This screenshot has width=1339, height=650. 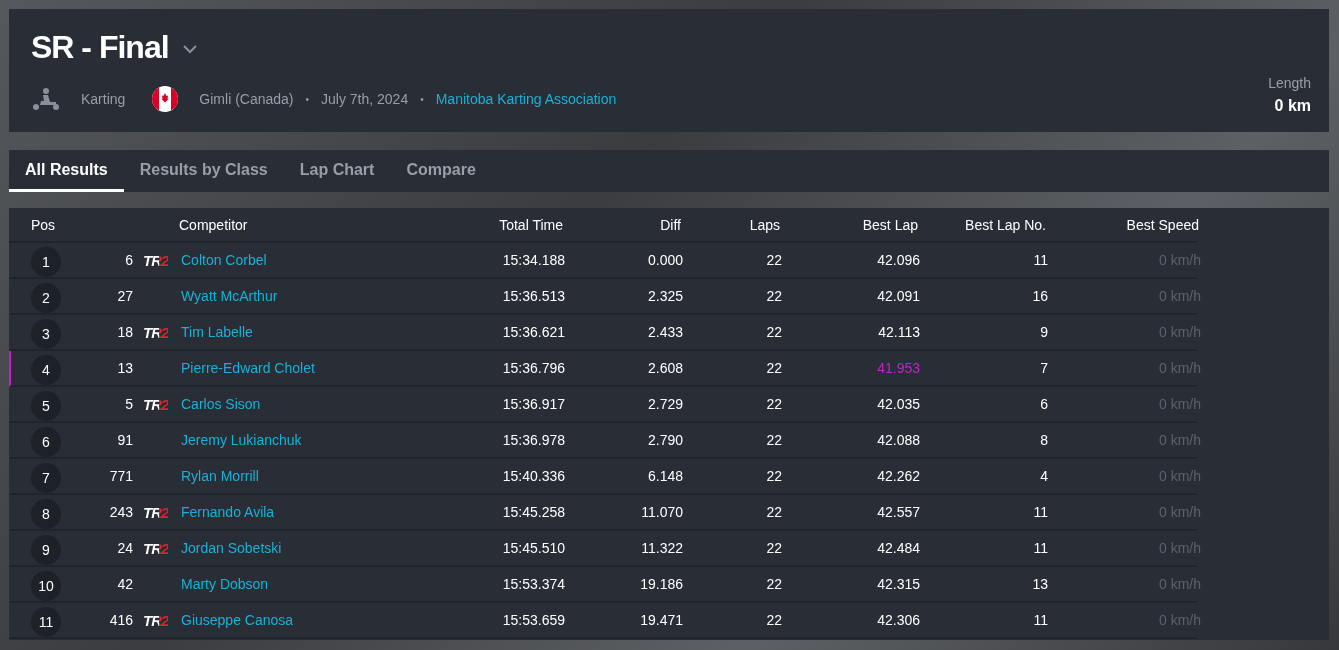 I want to click on table-cell-text: 16, so click(x=1039, y=296).